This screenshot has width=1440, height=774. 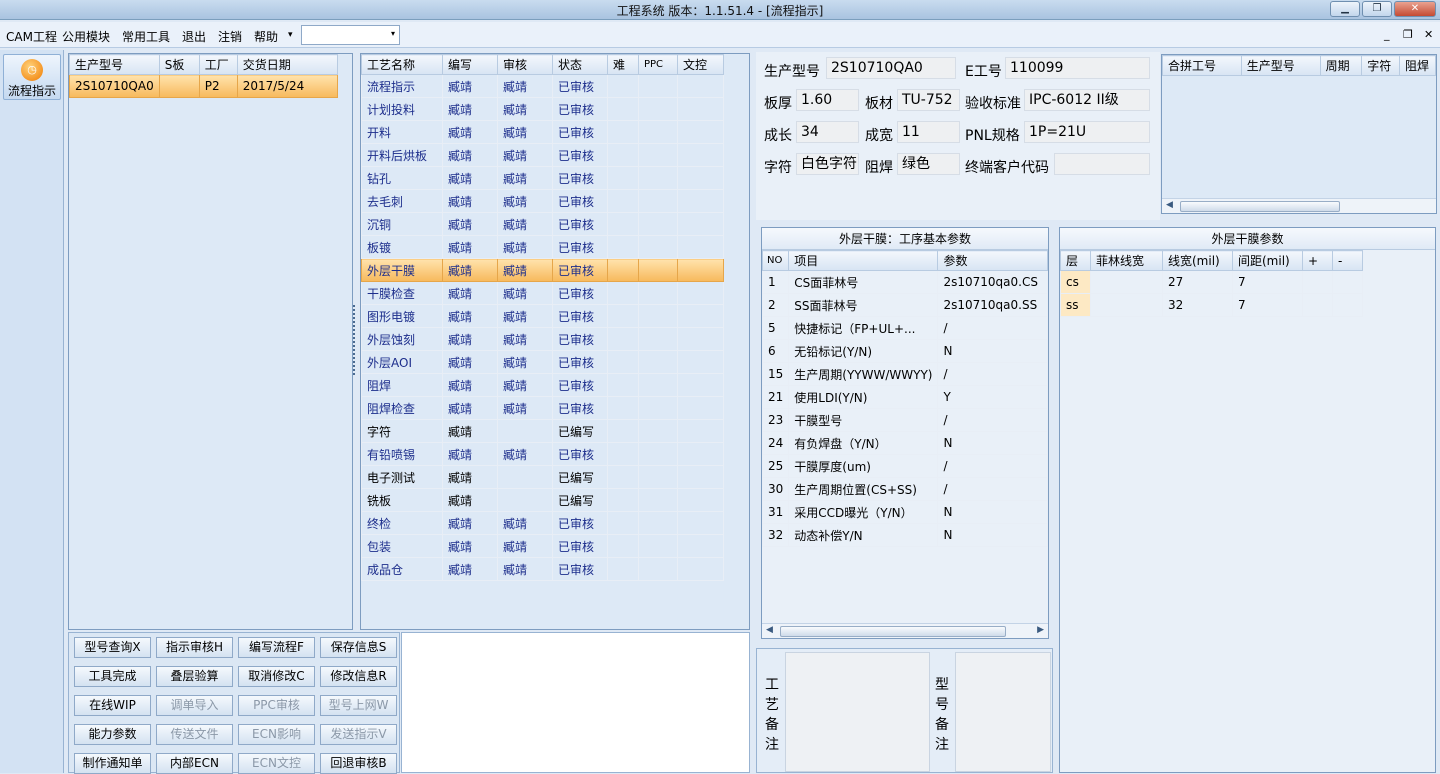 I want to click on table-row: 电子测试 臧靖 已编写, so click(x=542, y=477).